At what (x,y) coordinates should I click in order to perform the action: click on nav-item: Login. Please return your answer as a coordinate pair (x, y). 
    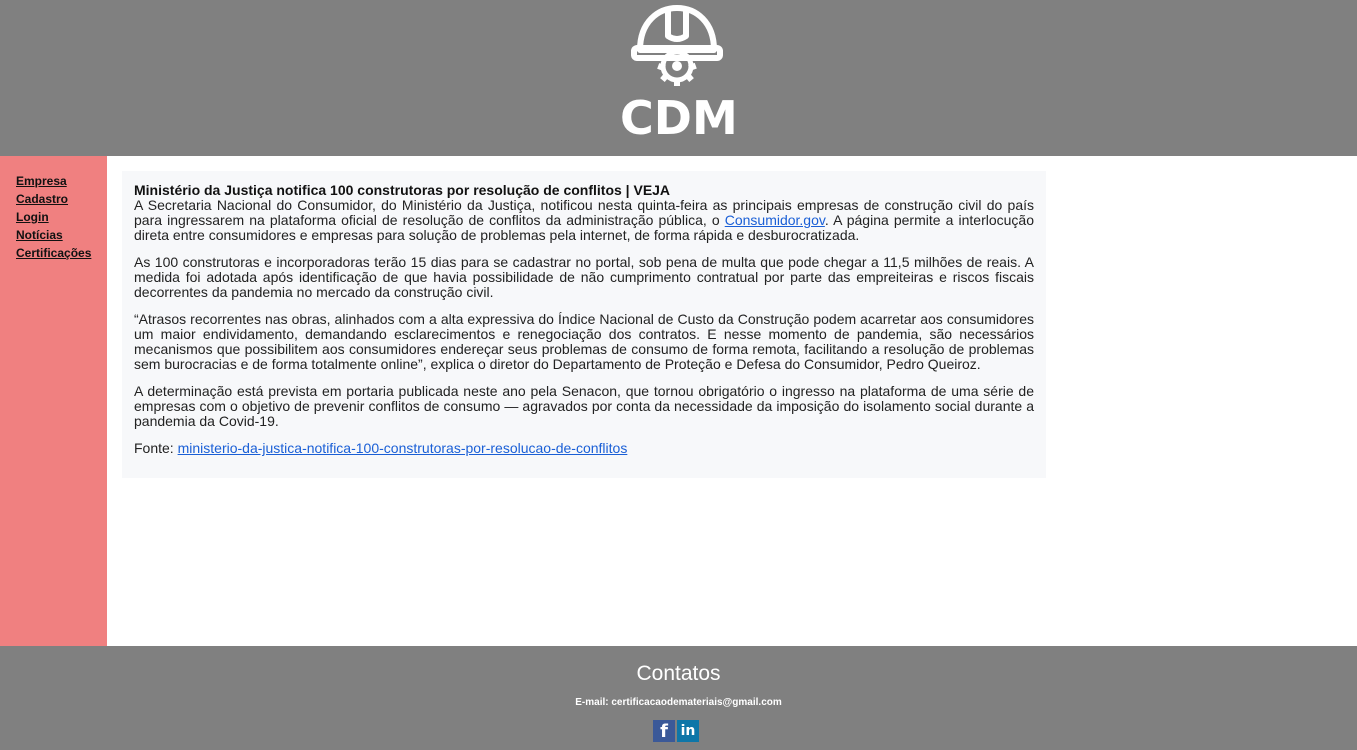
    Looking at the image, I should click on (61, 217).